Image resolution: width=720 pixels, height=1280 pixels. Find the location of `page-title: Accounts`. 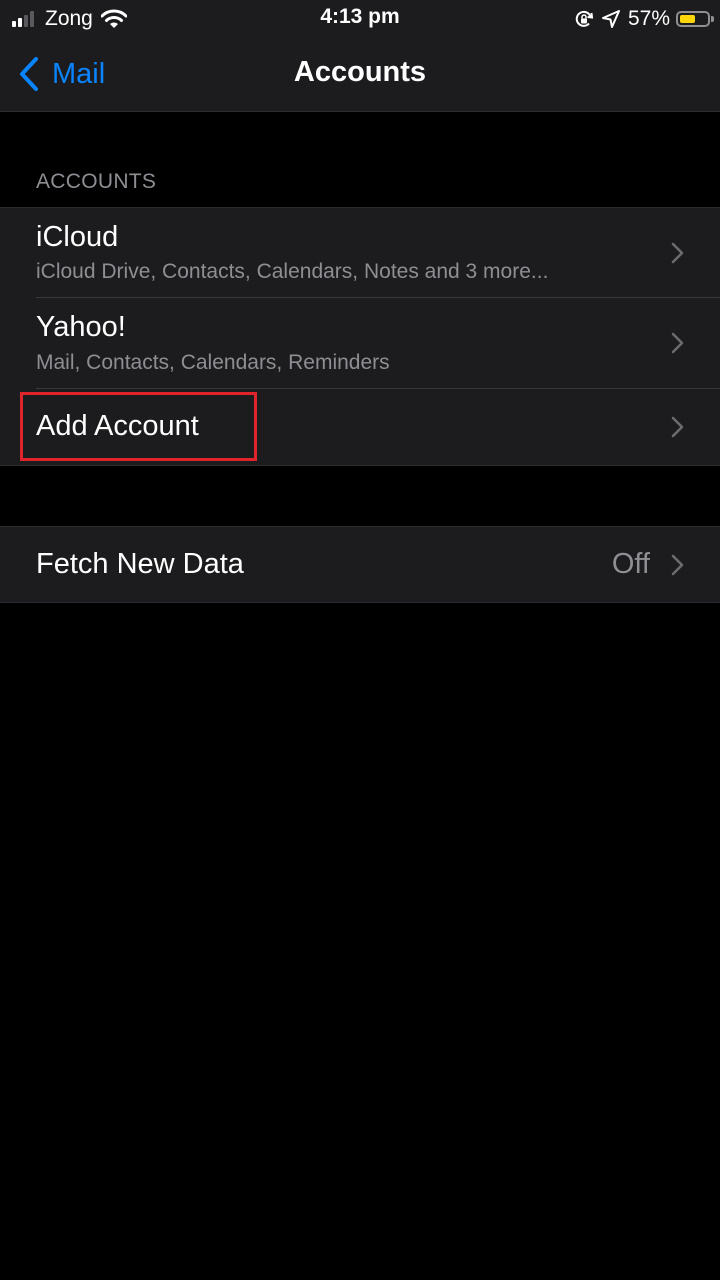

page-title: Accounts is located at coordinates (360, 72).